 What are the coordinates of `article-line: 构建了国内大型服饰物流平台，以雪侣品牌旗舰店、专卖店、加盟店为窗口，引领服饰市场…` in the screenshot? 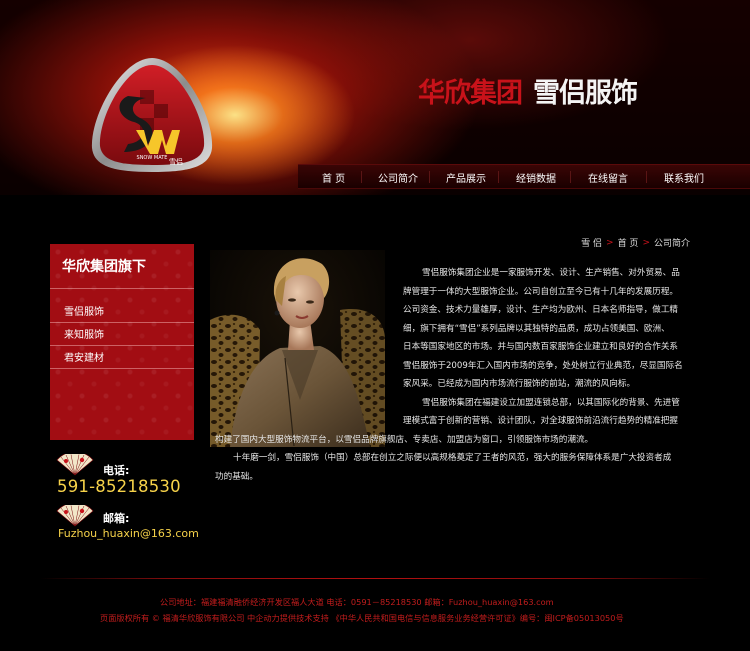 It's located at (404, 439).